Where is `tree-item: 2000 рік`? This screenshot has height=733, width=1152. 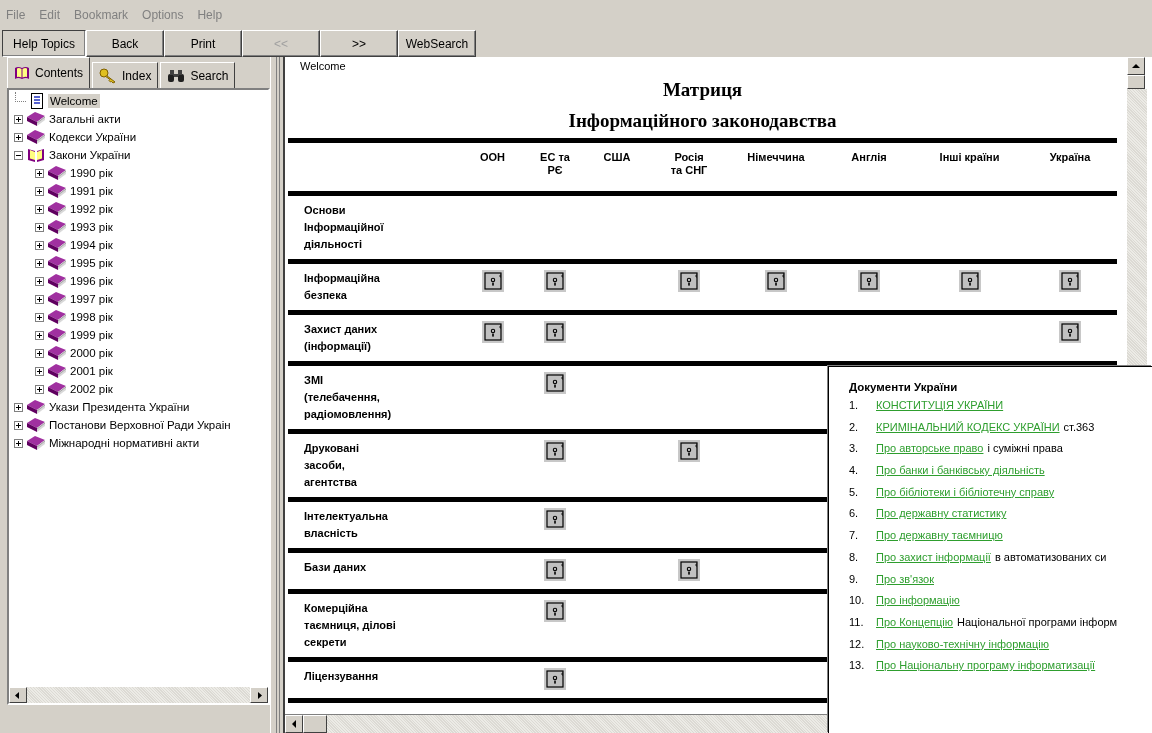 tree-item: 2000 рік is located at coordinates (91, 353).